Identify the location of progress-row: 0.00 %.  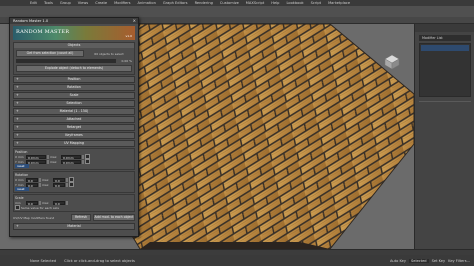
(74, 61).